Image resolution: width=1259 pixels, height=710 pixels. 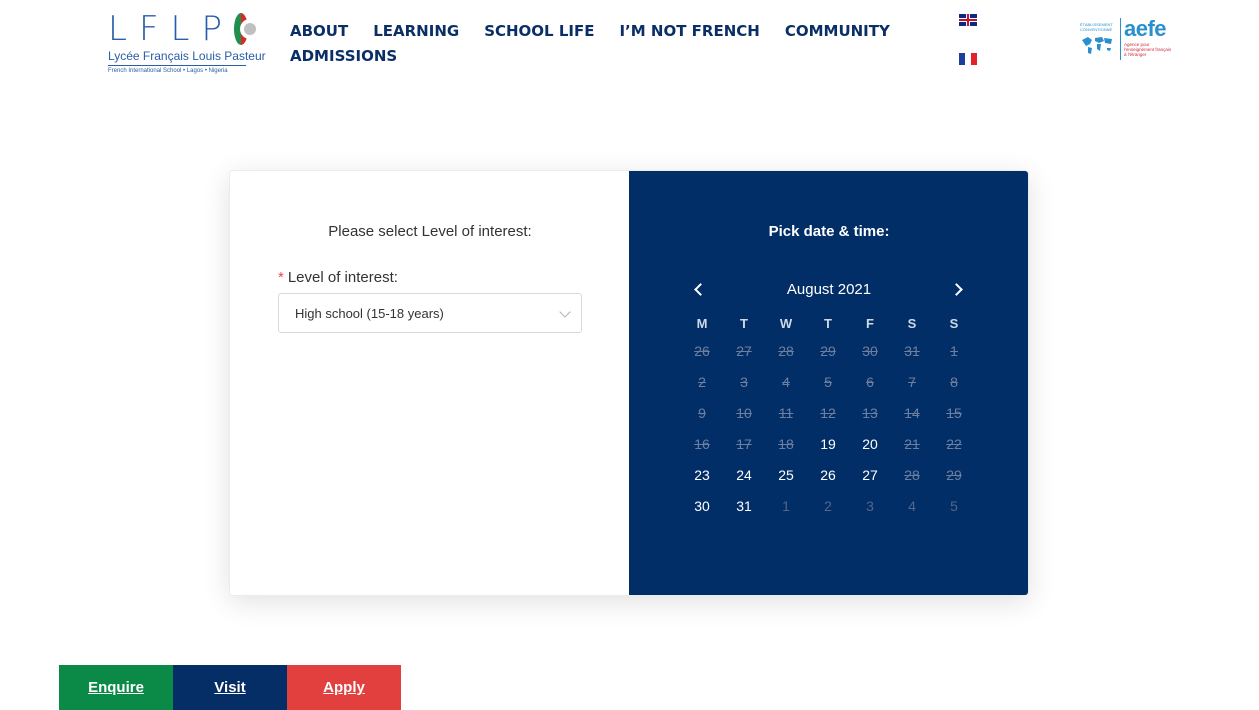 What do you see at coordinates (954, 443) in the screenshot?
I see `calendar-day-unavailable: 22` at bounding box center [954, 443].